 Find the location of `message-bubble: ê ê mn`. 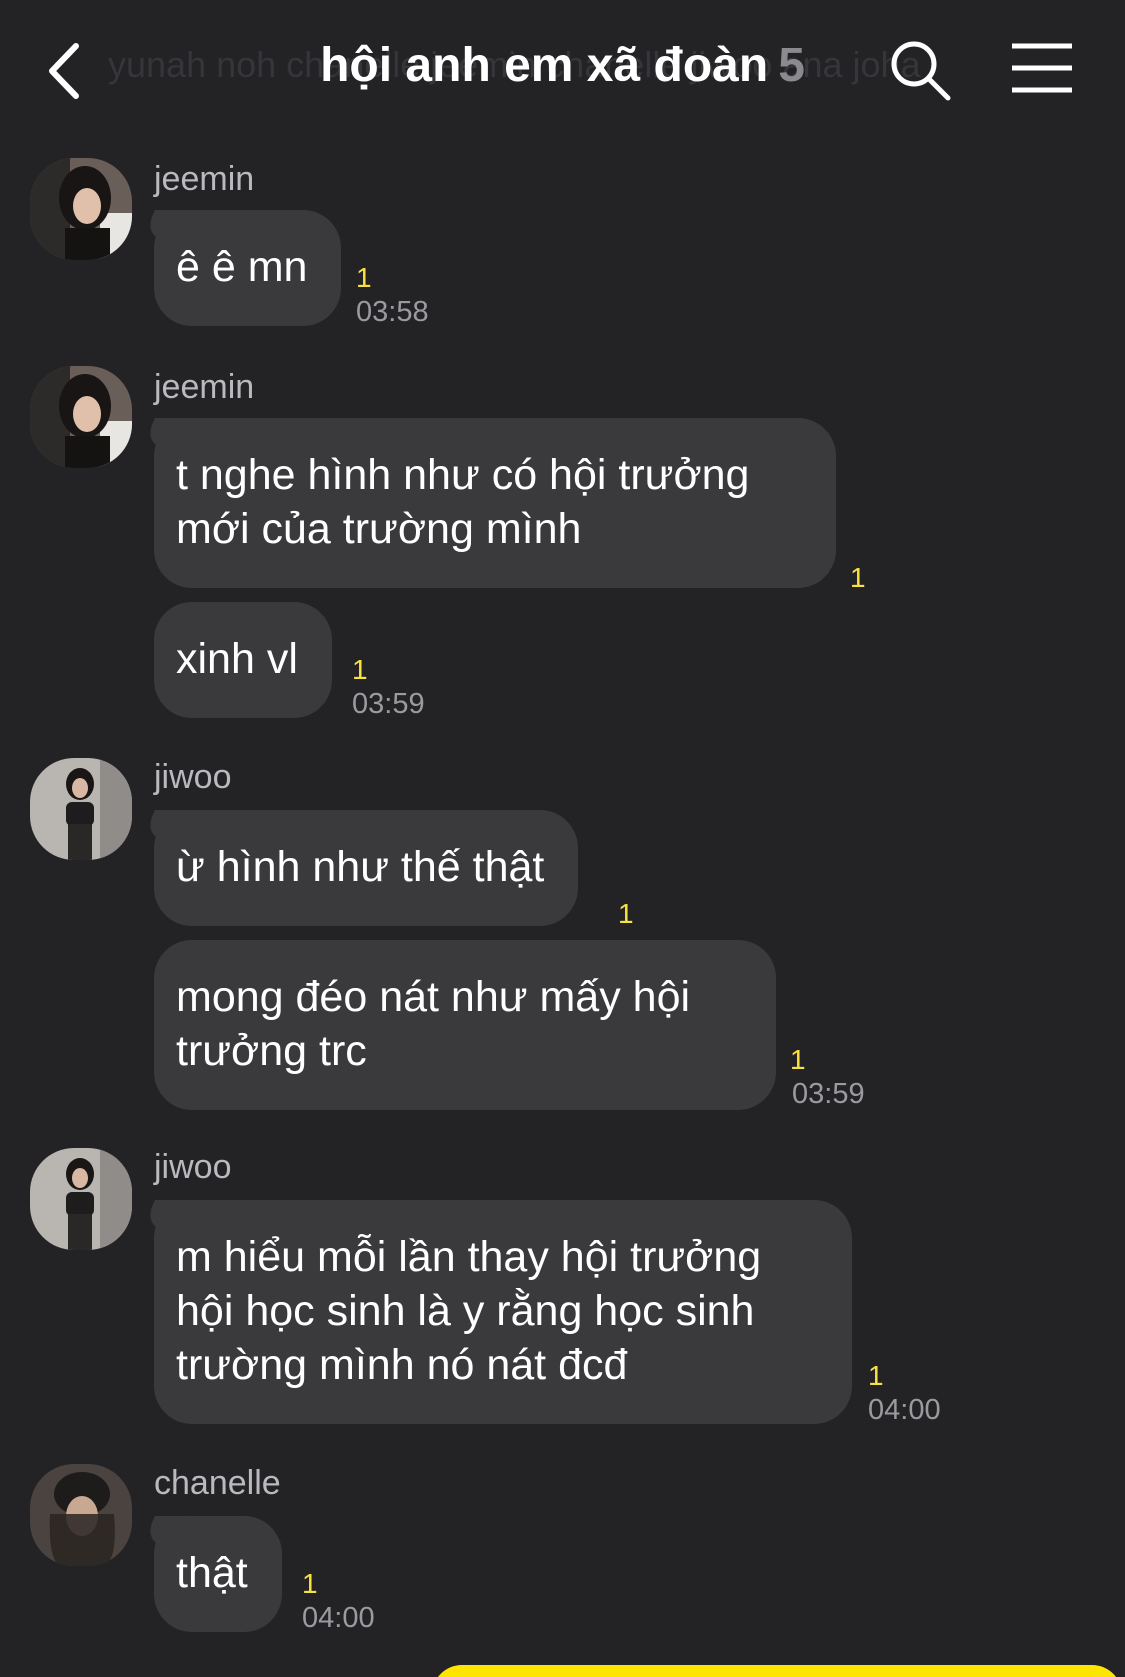

message-bubble: ê ê mn is located at coordinates (248, 268).